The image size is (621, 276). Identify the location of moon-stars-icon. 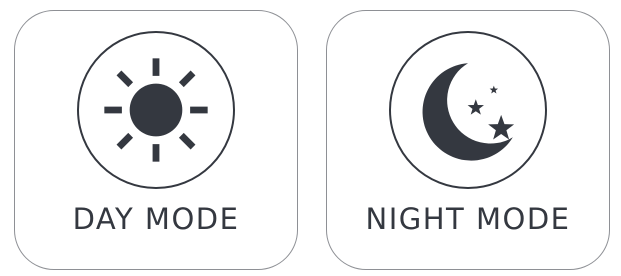
(468, 112).